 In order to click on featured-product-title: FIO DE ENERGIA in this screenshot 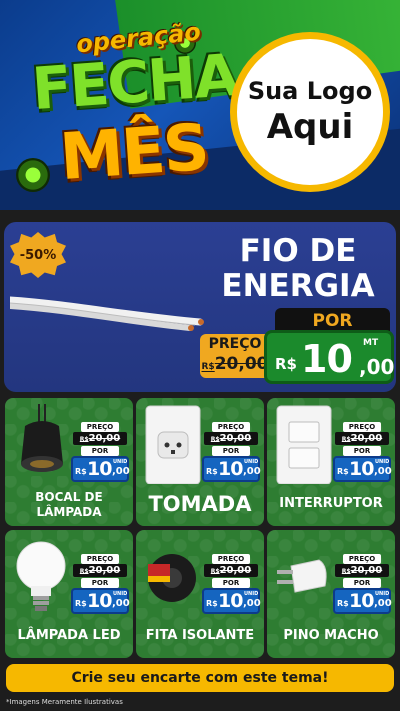, I will do `click(298, 269)`.